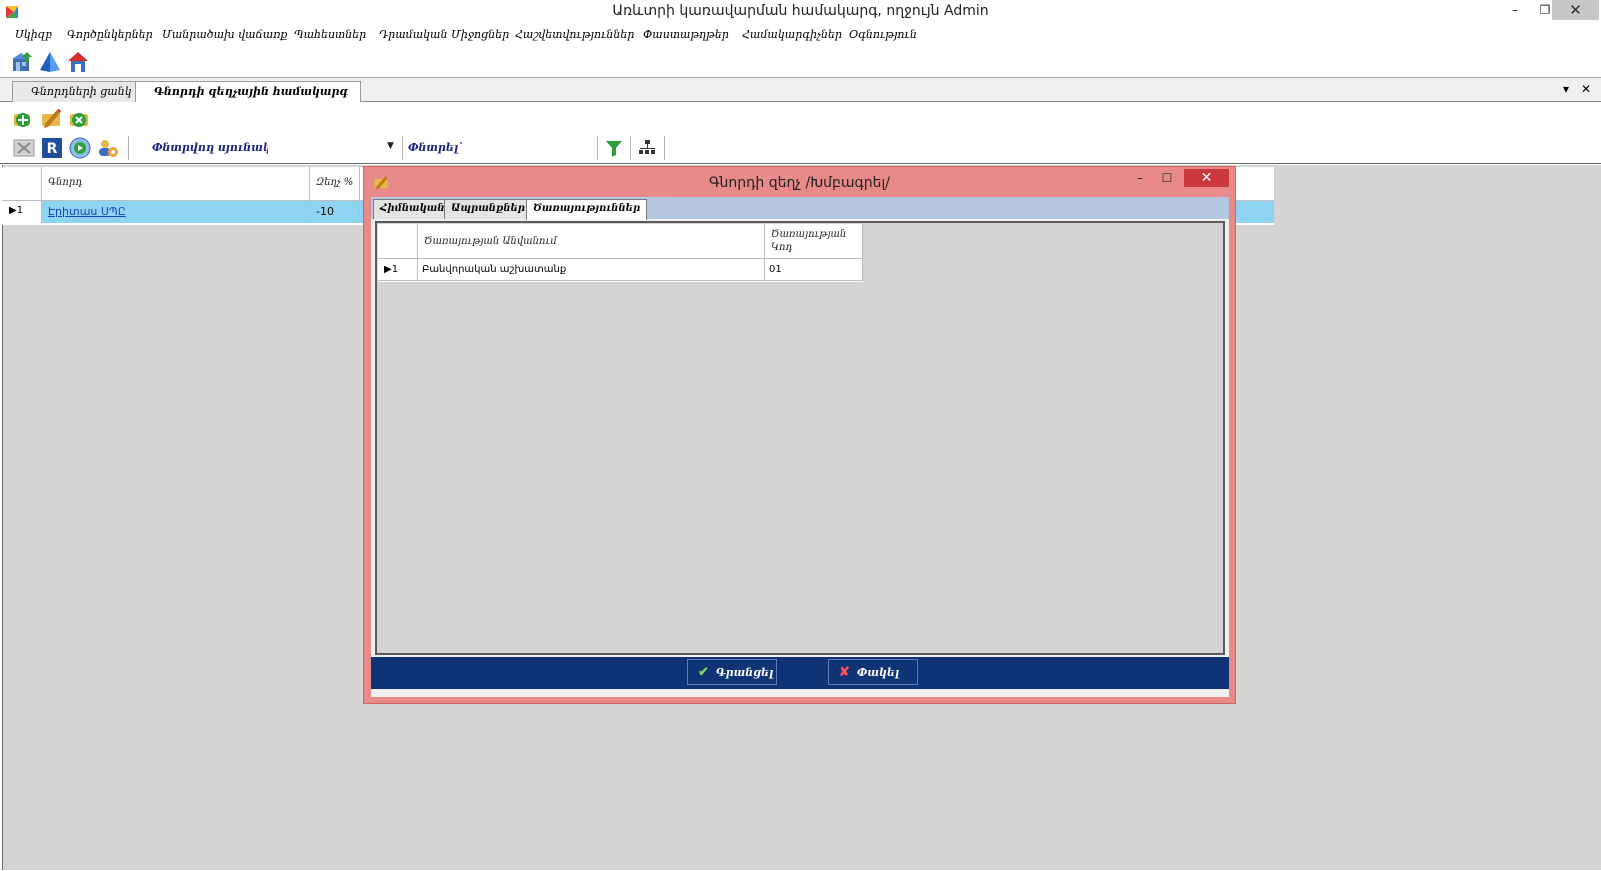  What do you see at coordinates (335, 184) in the screenshot?
I see `column-header-discount: Զեղչ %` at bounding box center [335, 184].